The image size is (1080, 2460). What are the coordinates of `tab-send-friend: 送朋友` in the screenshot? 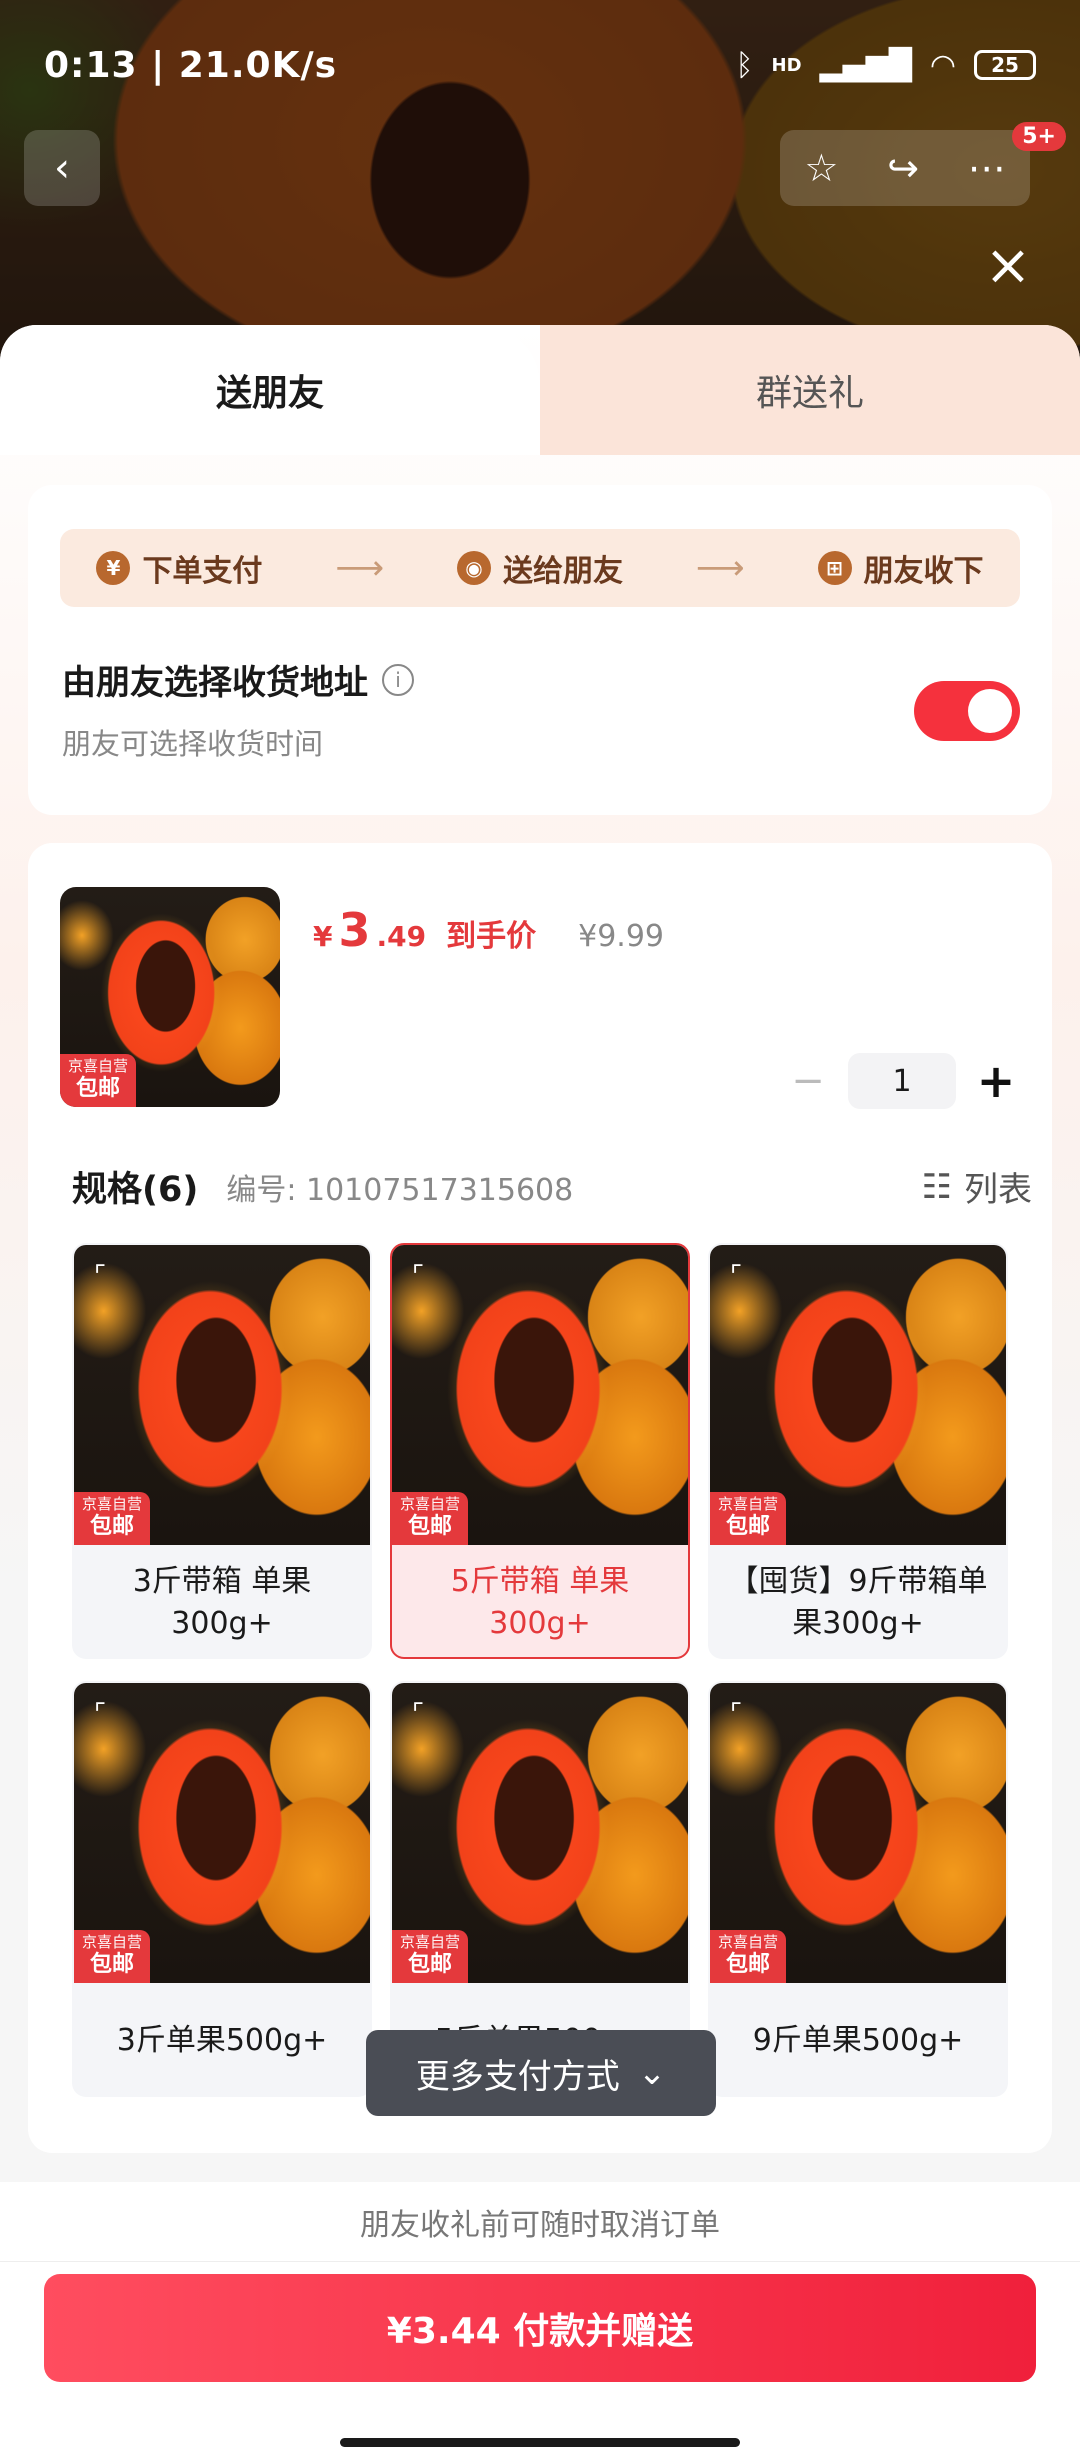 It's located at (270, 390).